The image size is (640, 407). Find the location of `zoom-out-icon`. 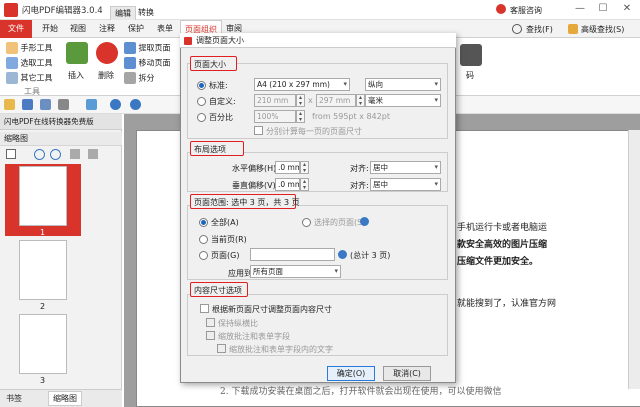

zoom-out-icon is located at coordinates (55, 154).